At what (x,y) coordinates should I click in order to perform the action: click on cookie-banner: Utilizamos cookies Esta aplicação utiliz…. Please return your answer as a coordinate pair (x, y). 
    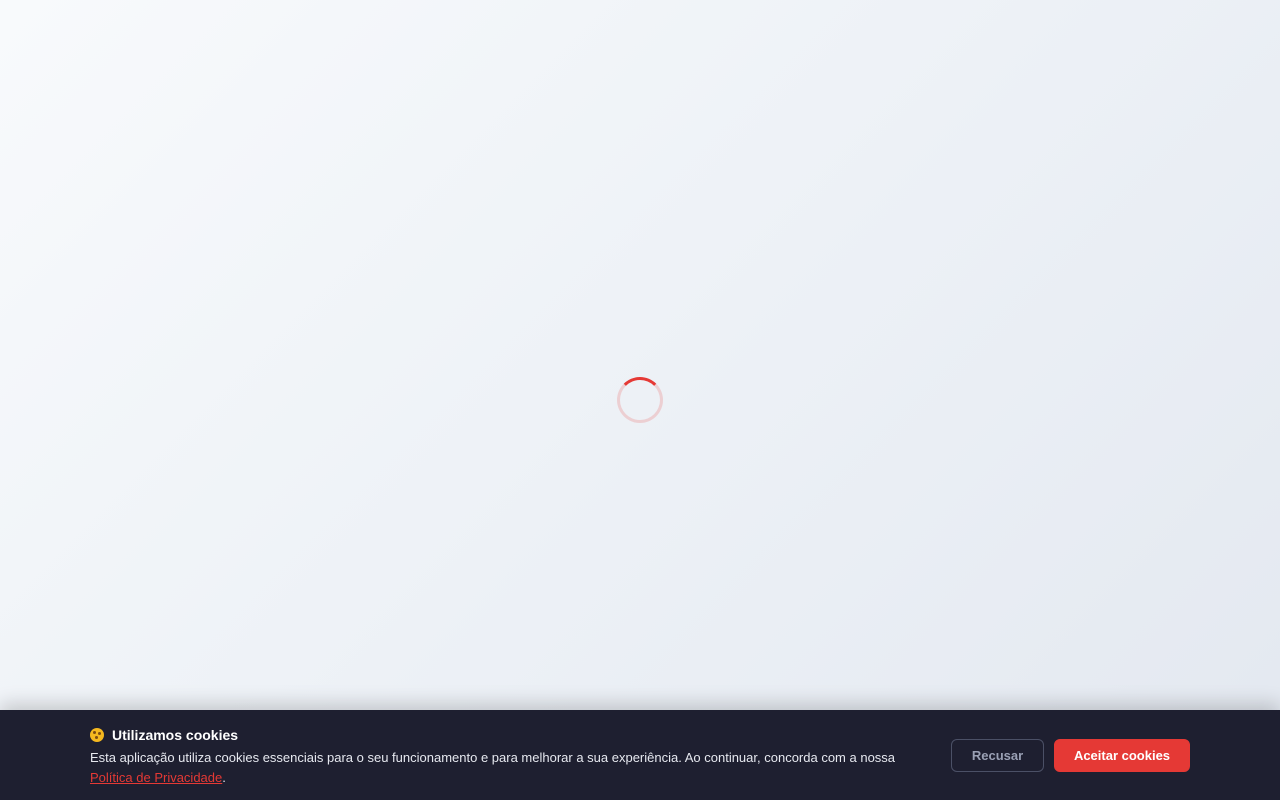
    Looking at the image, I should click on (640, 755).